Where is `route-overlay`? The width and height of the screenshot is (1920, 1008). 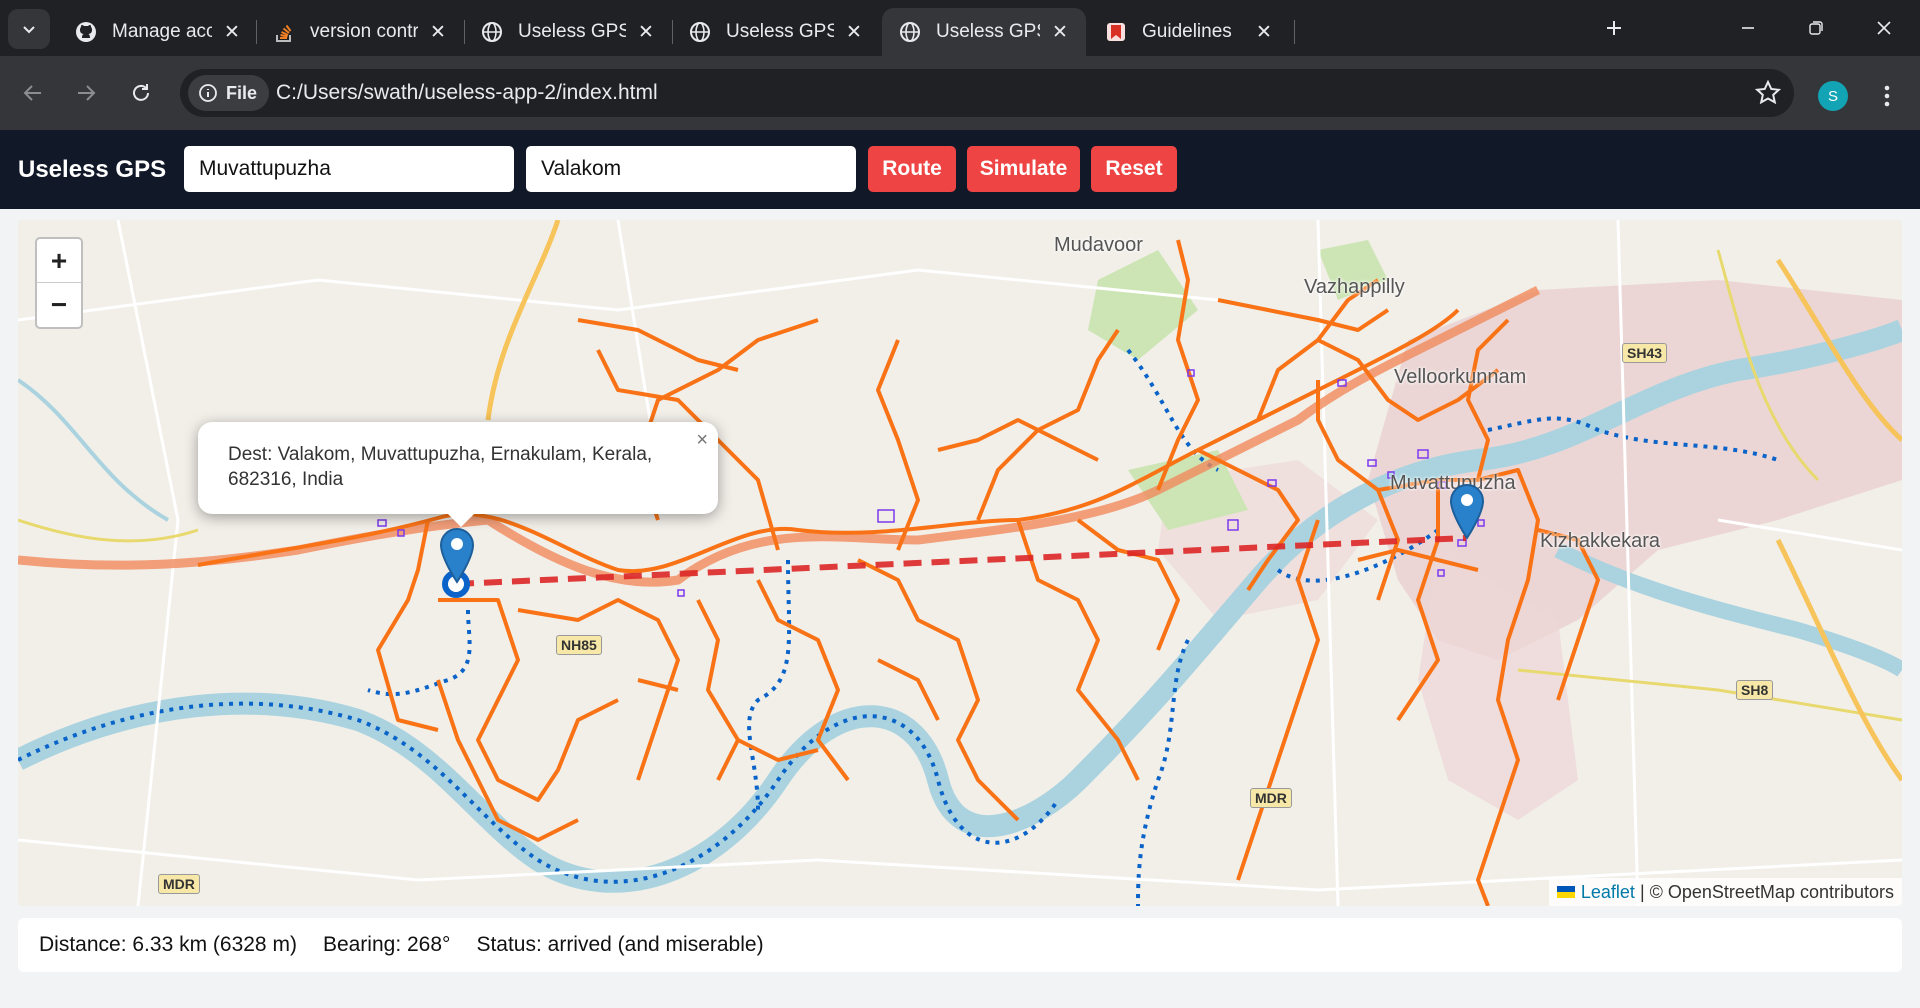
route-overlay is located at coordinates (954, 566).